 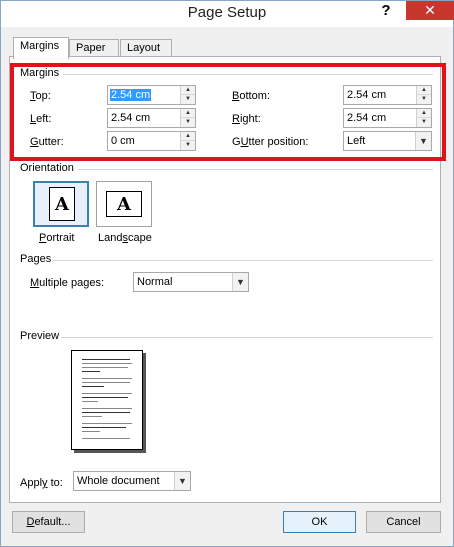 I want to click on right-margin-spinner: 2.54 cm ▲ ▼, so click(x=387, y=118).